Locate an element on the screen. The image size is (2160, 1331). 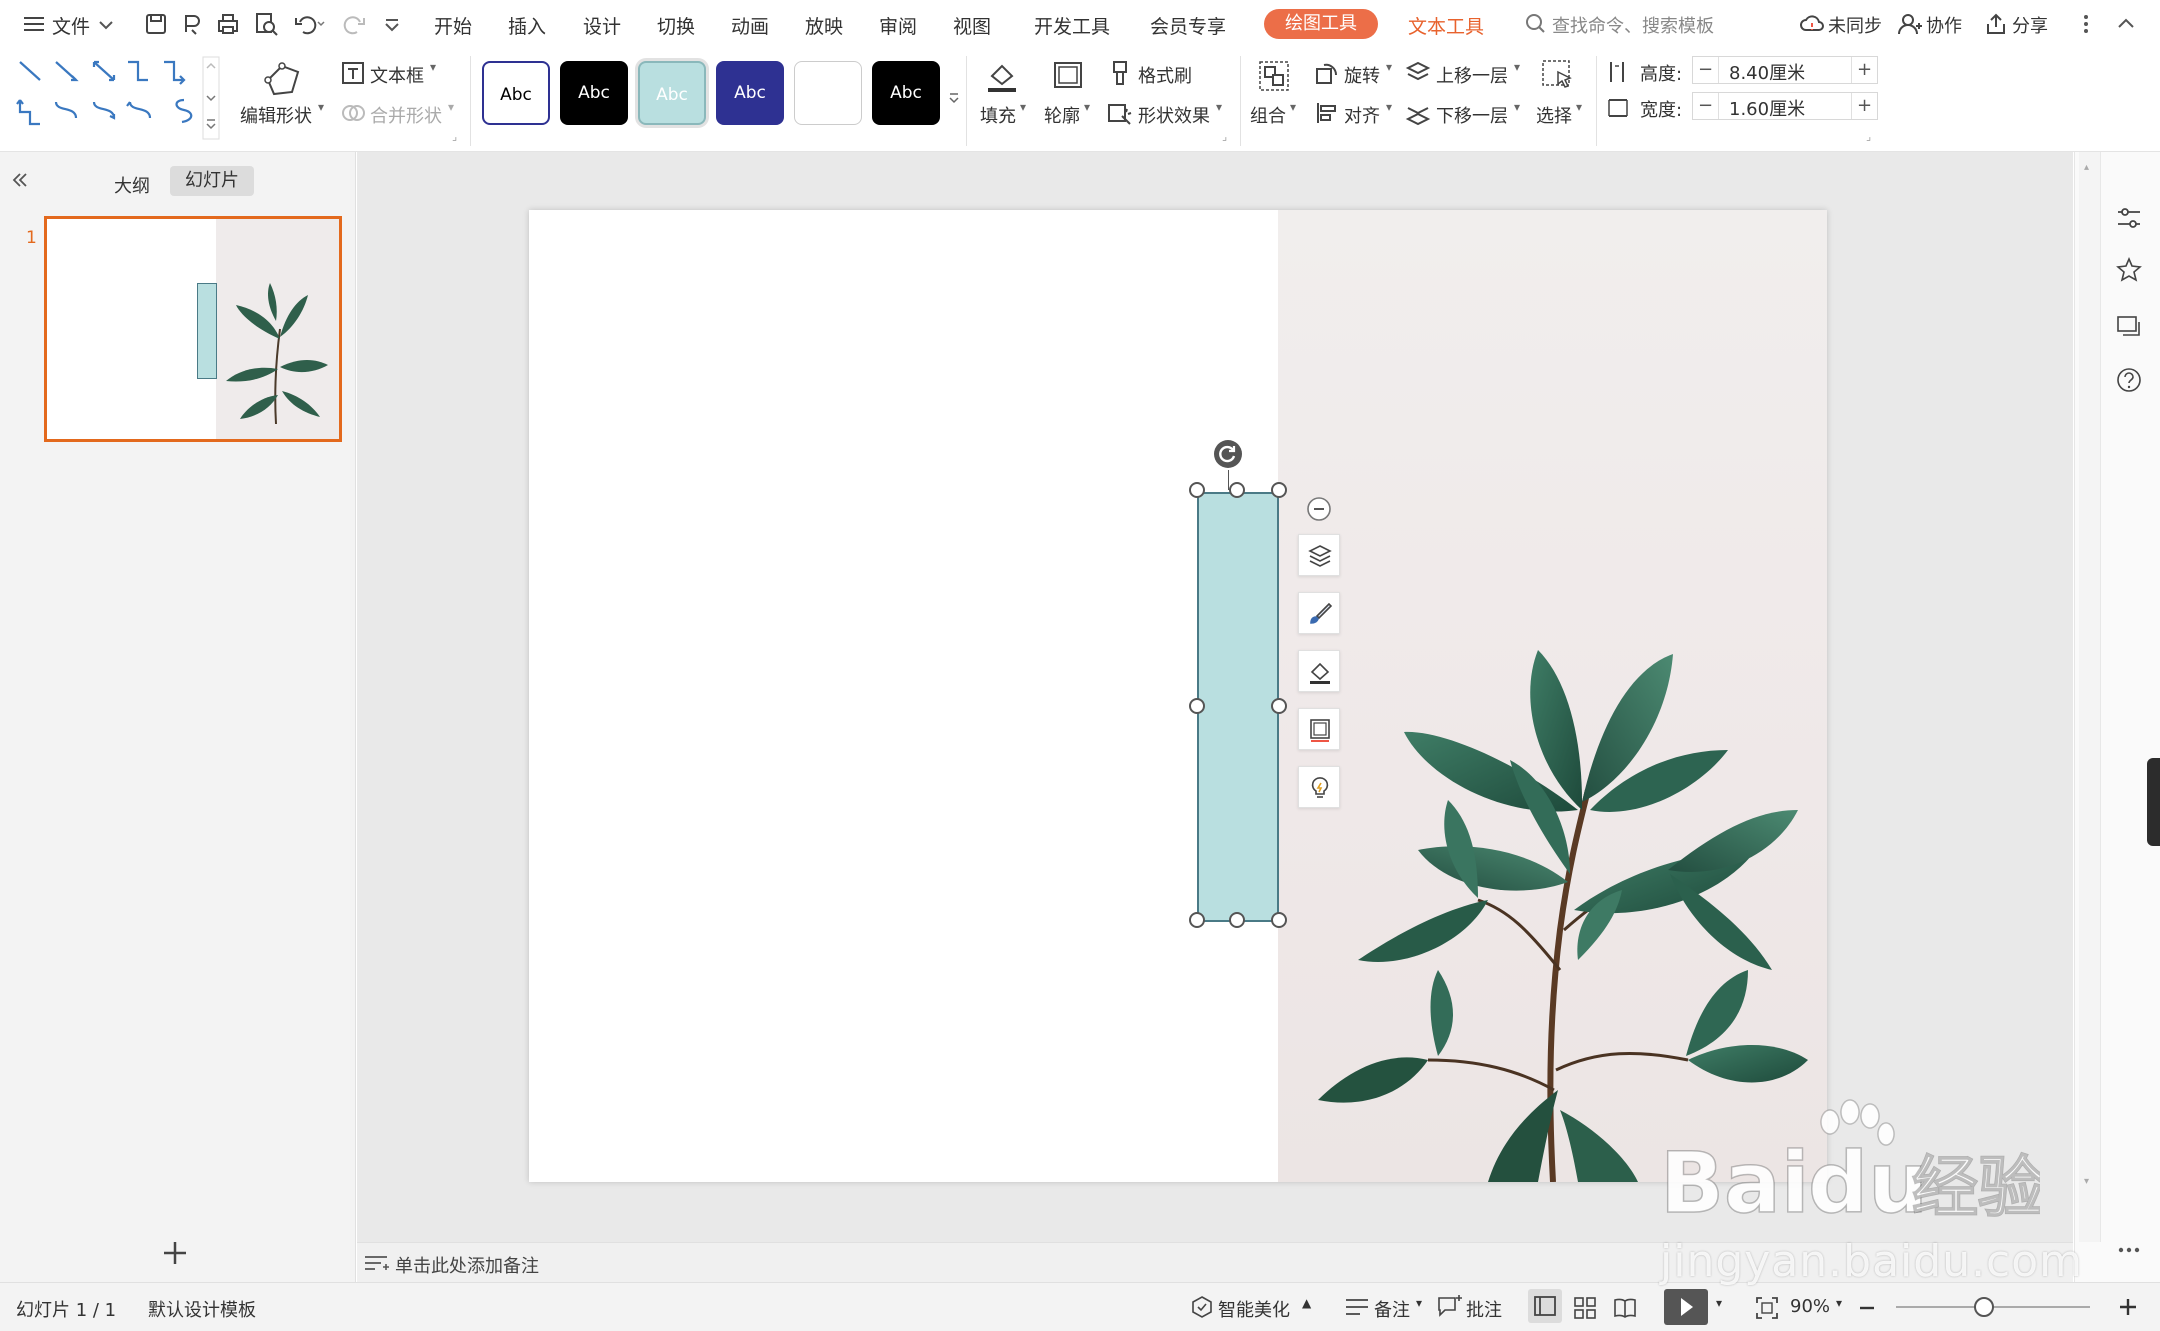
tab-animation: 动画 is located at coordinates (750, 25).